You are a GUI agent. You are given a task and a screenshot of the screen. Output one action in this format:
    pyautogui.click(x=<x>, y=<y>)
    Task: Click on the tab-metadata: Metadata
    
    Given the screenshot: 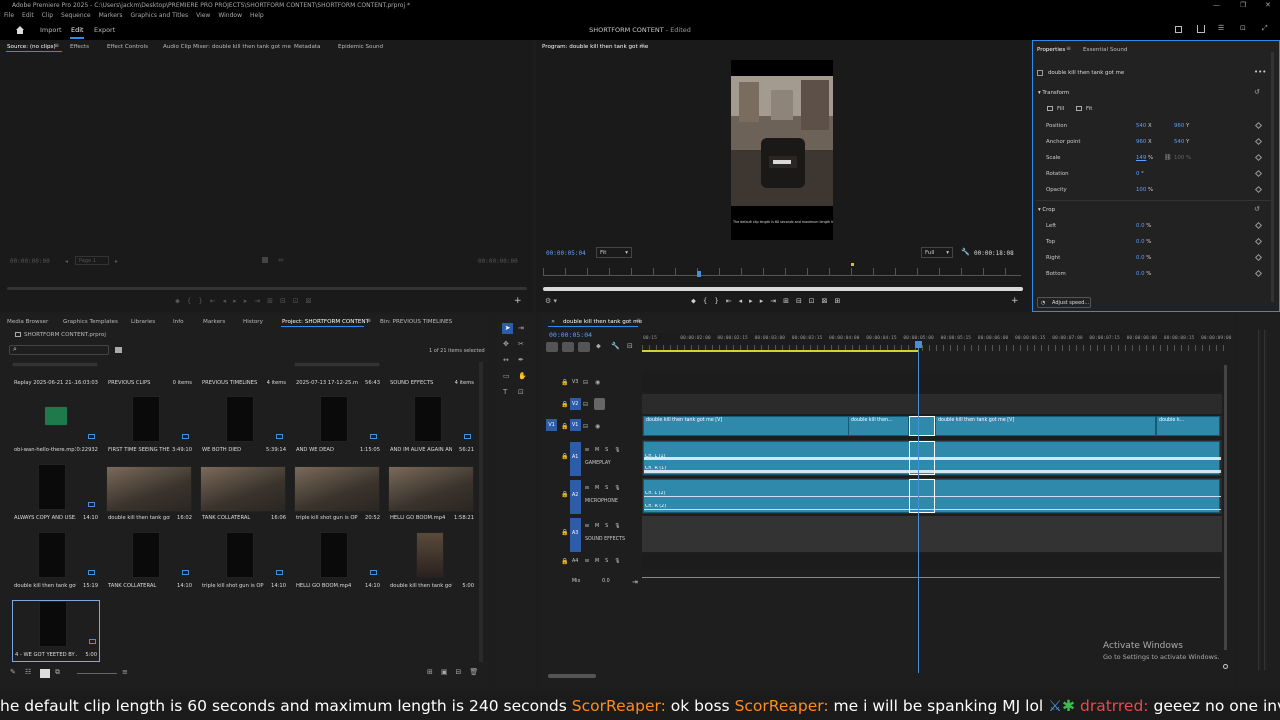 What is the action you would take?
    pyautogui.click(x=307, y=47)
    